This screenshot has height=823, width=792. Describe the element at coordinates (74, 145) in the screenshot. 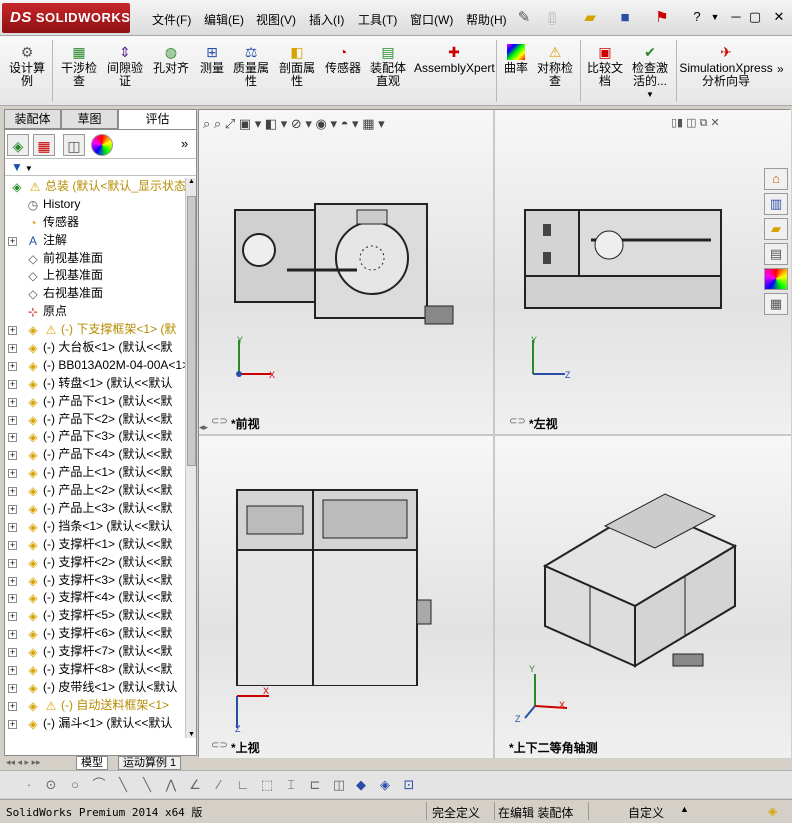

I see `configurationmanager-tab-icon: ◫` at that location.